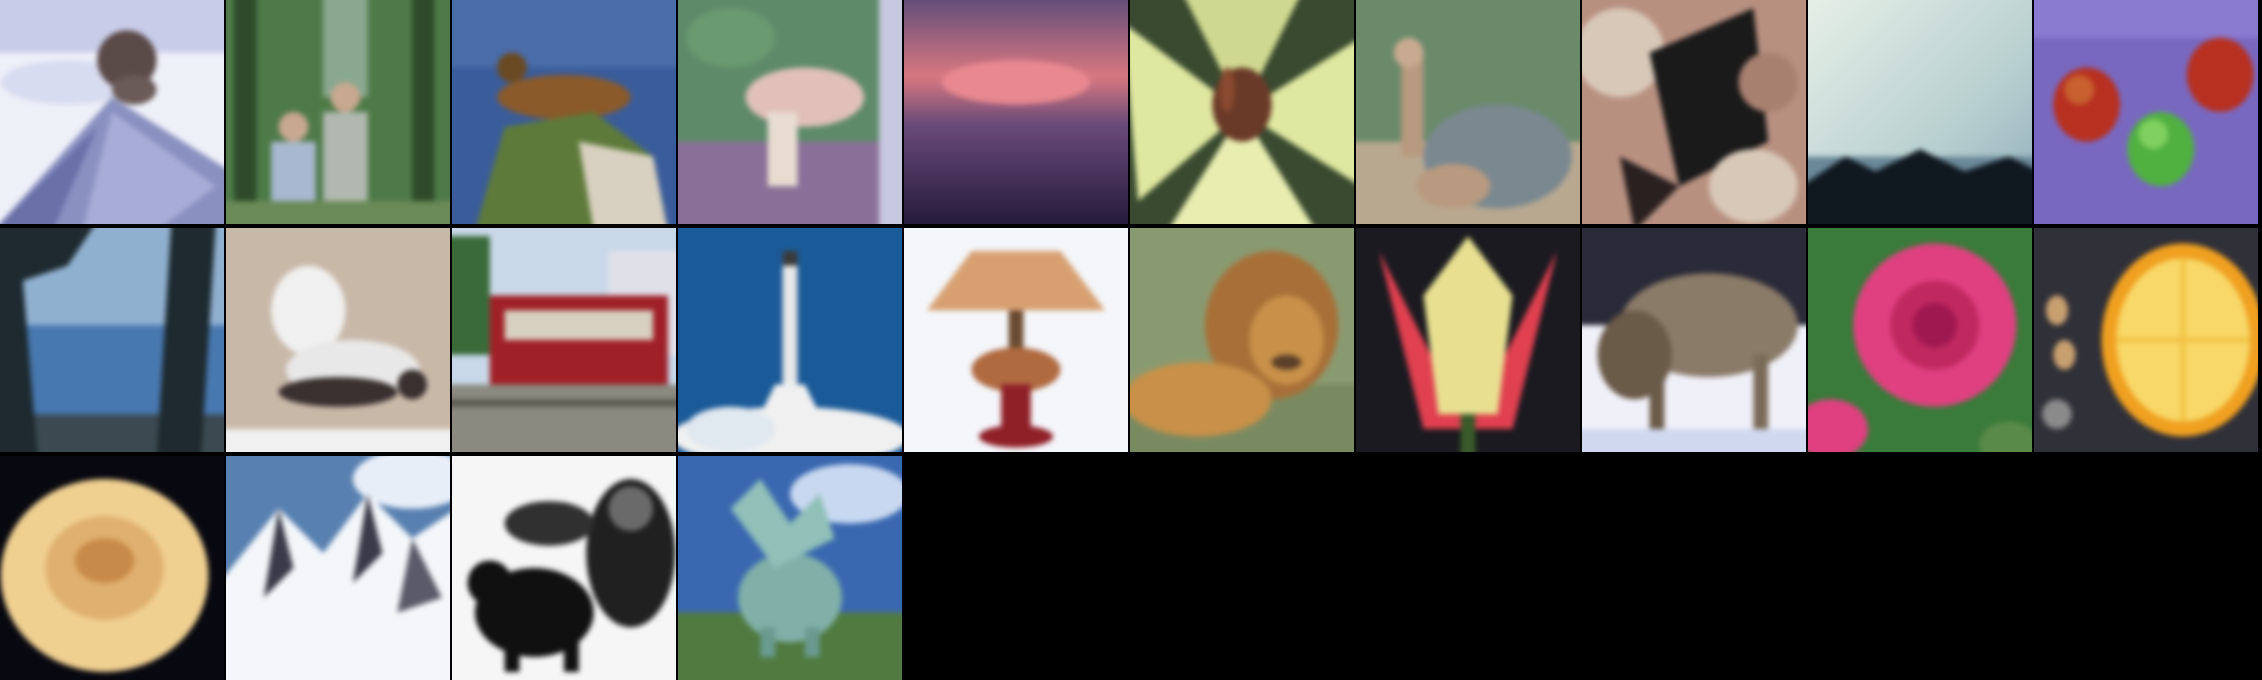  I want to click on volcano-image, so click(112, 112).